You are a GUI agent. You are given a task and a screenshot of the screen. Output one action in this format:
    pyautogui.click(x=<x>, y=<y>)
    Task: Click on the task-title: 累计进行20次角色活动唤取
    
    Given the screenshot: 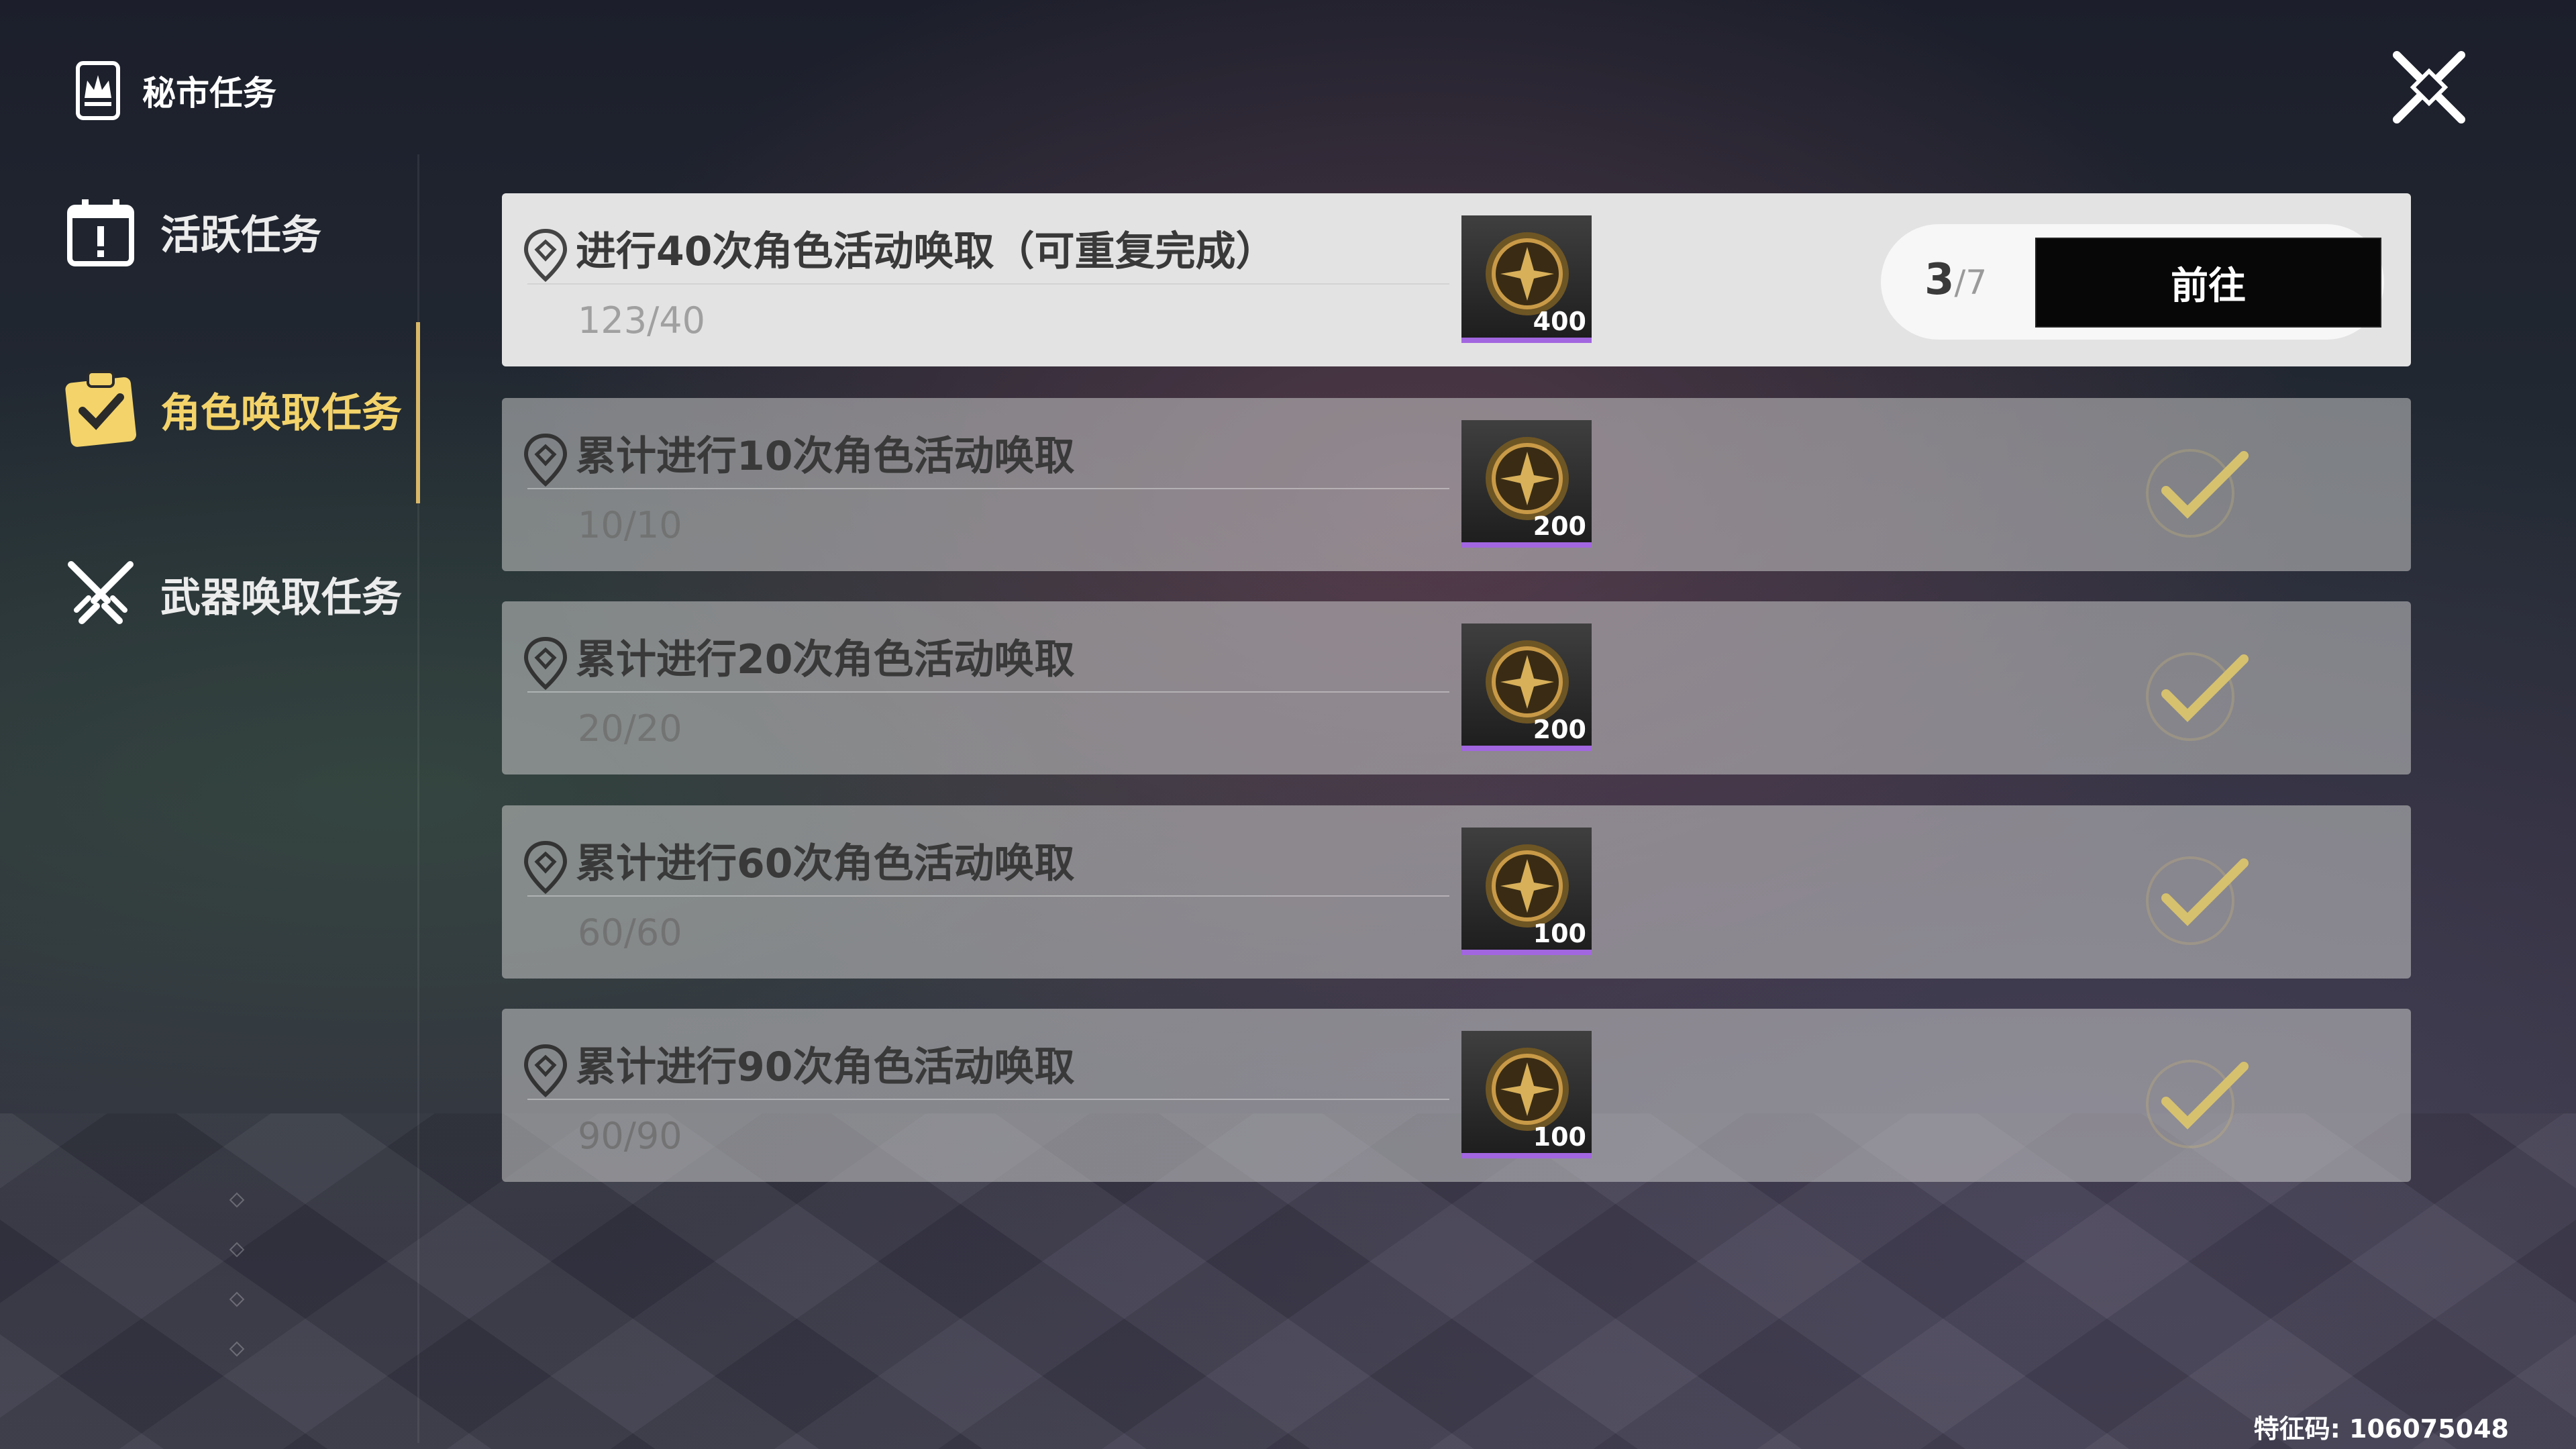 What is the action you would take?
    pyautogui.click(x=825, y=659)
    